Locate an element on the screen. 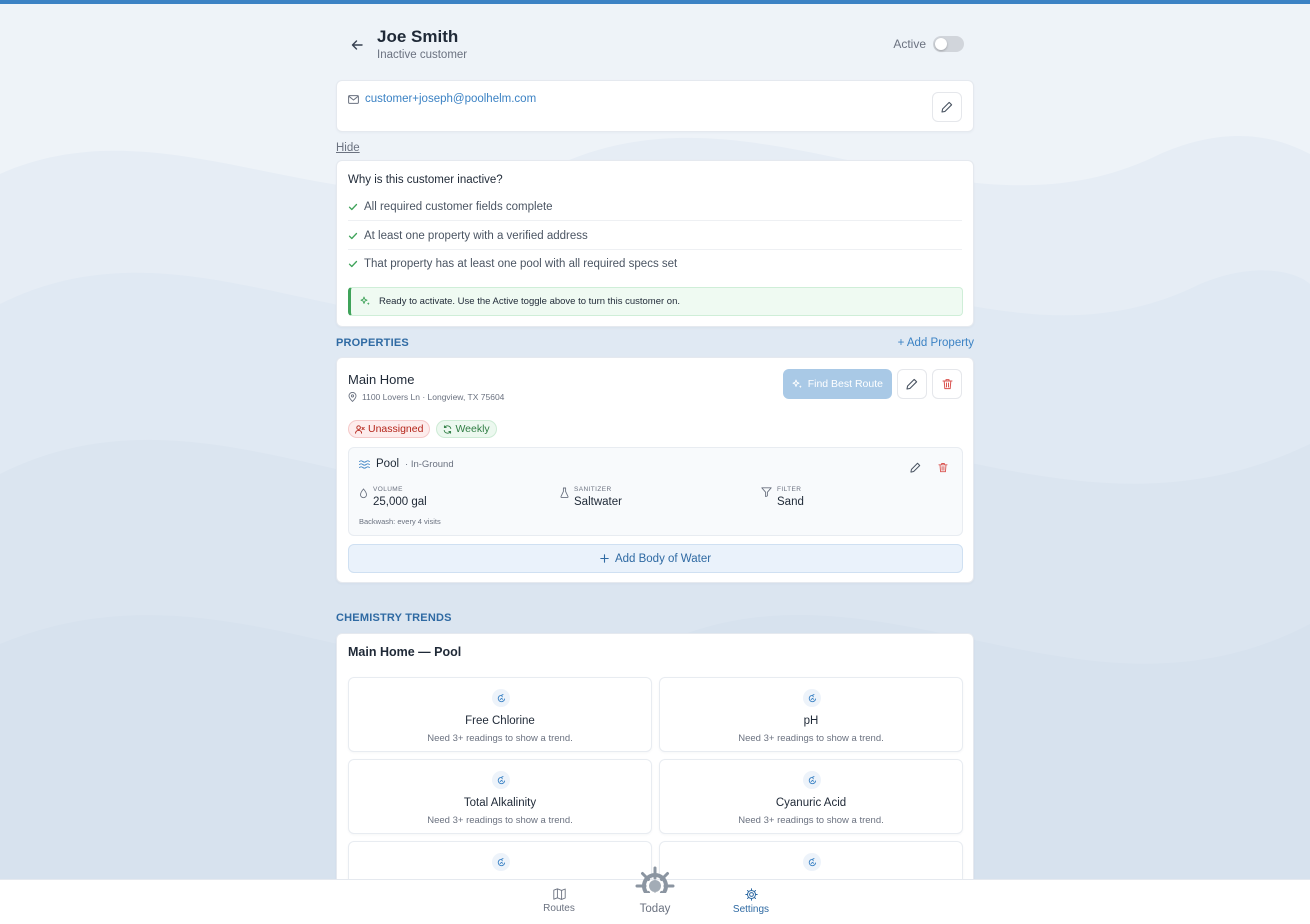 Image resolution: width=1310 pixels, height=924 pixels. waves-icon is located at coordinates (364, 464).